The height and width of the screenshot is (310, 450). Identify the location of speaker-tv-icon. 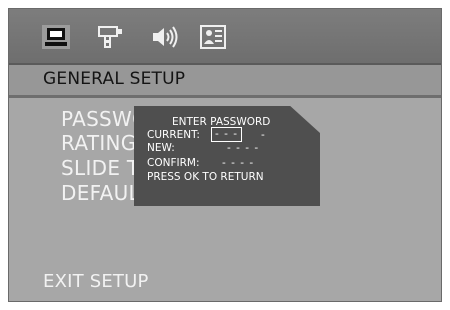
(111, 37).